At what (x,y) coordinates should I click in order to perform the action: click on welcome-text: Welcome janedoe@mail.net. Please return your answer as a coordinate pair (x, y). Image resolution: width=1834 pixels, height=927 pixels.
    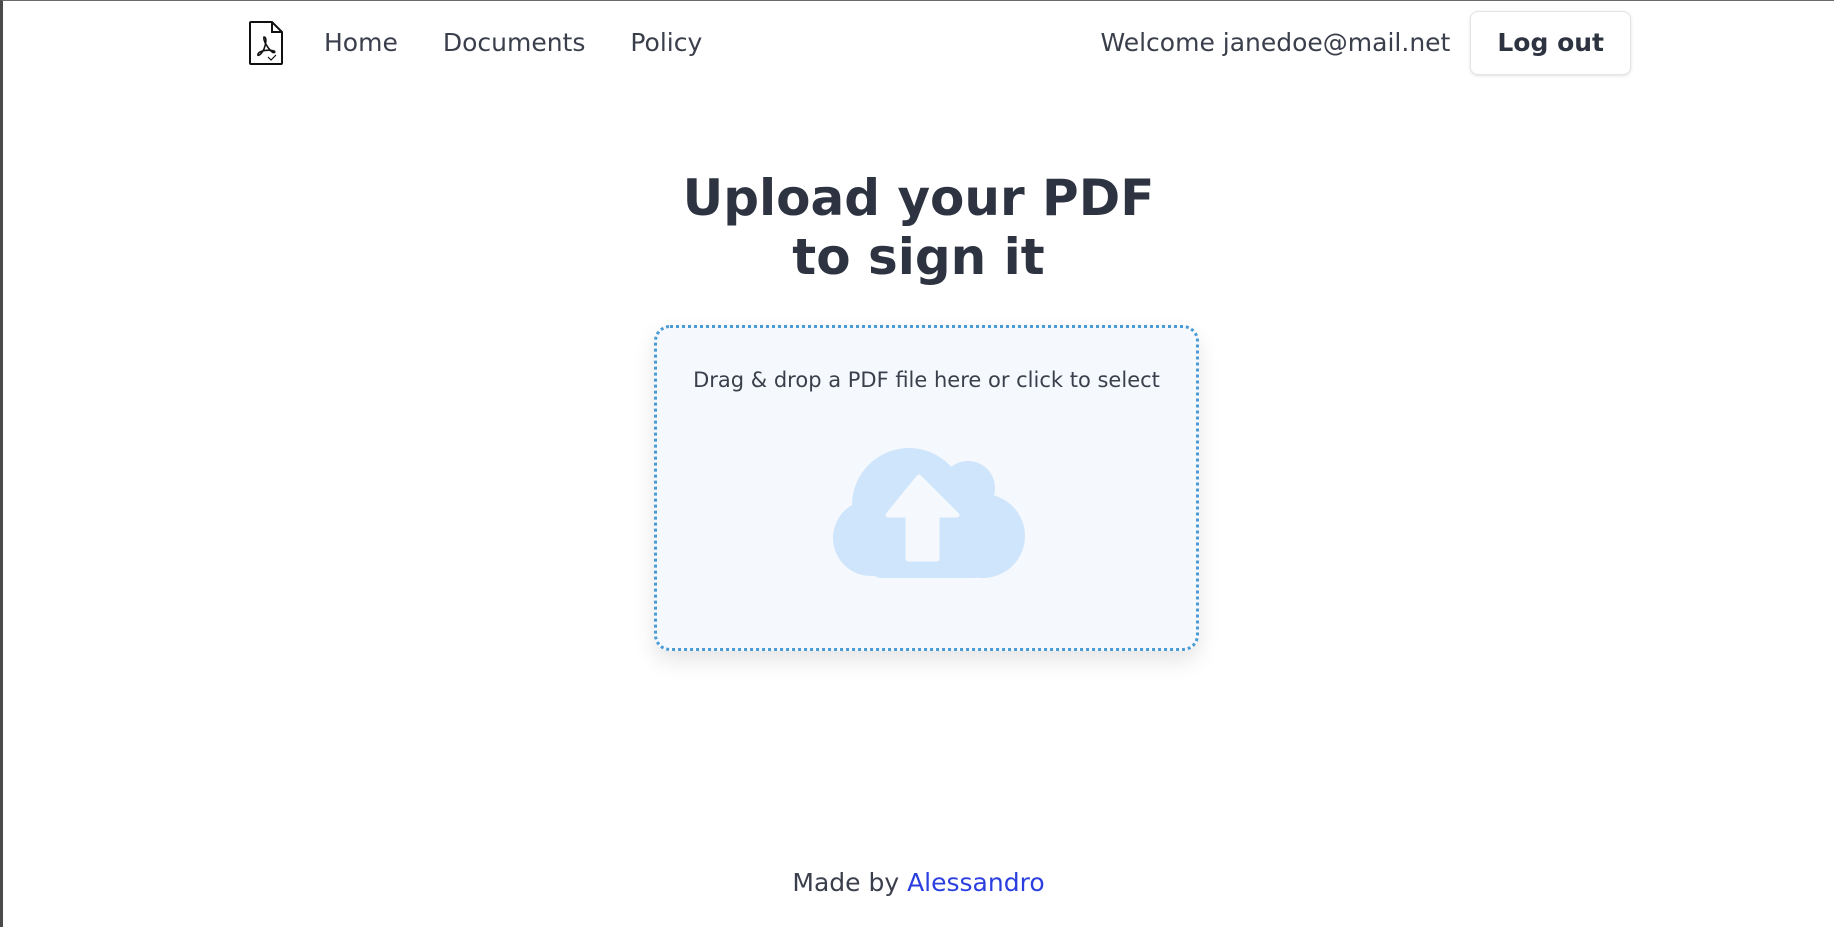
    Looking at the image, I should click on (1275, 42).